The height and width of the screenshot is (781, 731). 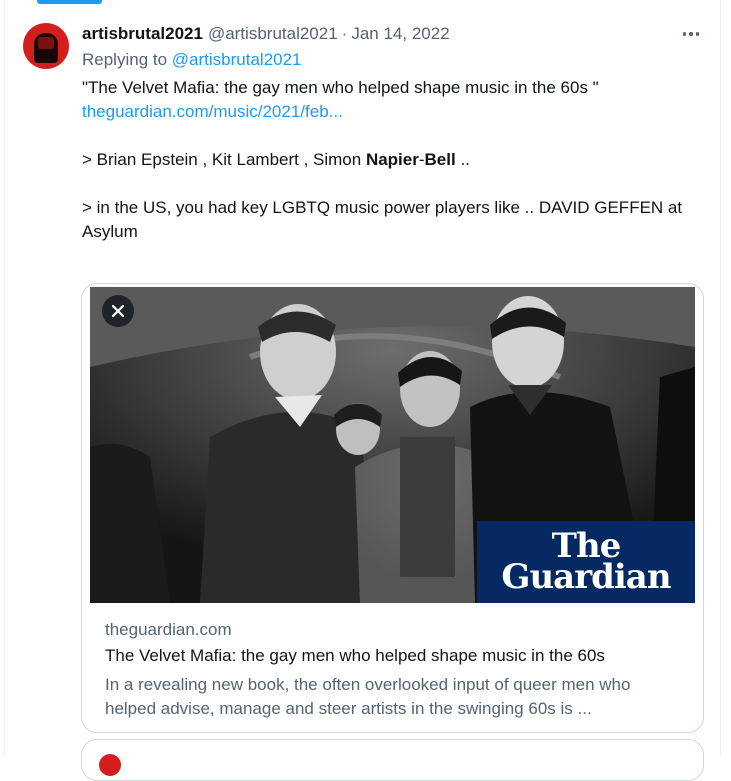 I want to click on close-icon, so click(x=118, y=311).